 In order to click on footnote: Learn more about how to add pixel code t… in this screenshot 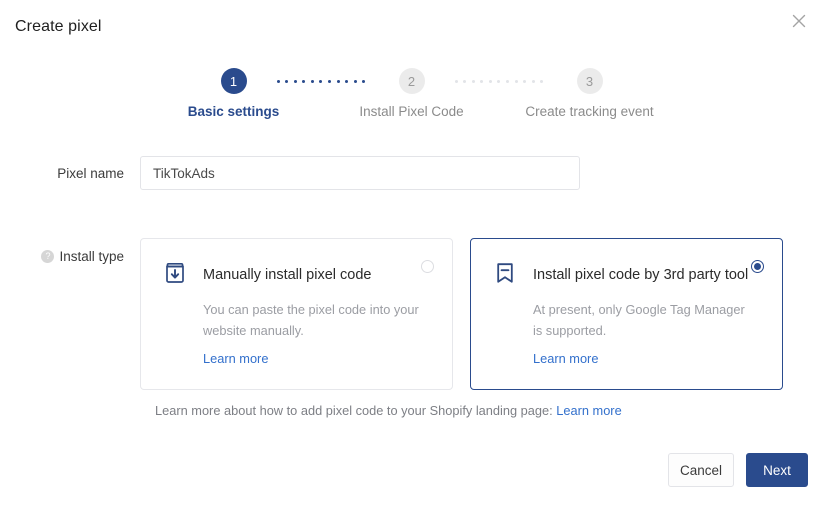, I will do `click(388, 410)`.